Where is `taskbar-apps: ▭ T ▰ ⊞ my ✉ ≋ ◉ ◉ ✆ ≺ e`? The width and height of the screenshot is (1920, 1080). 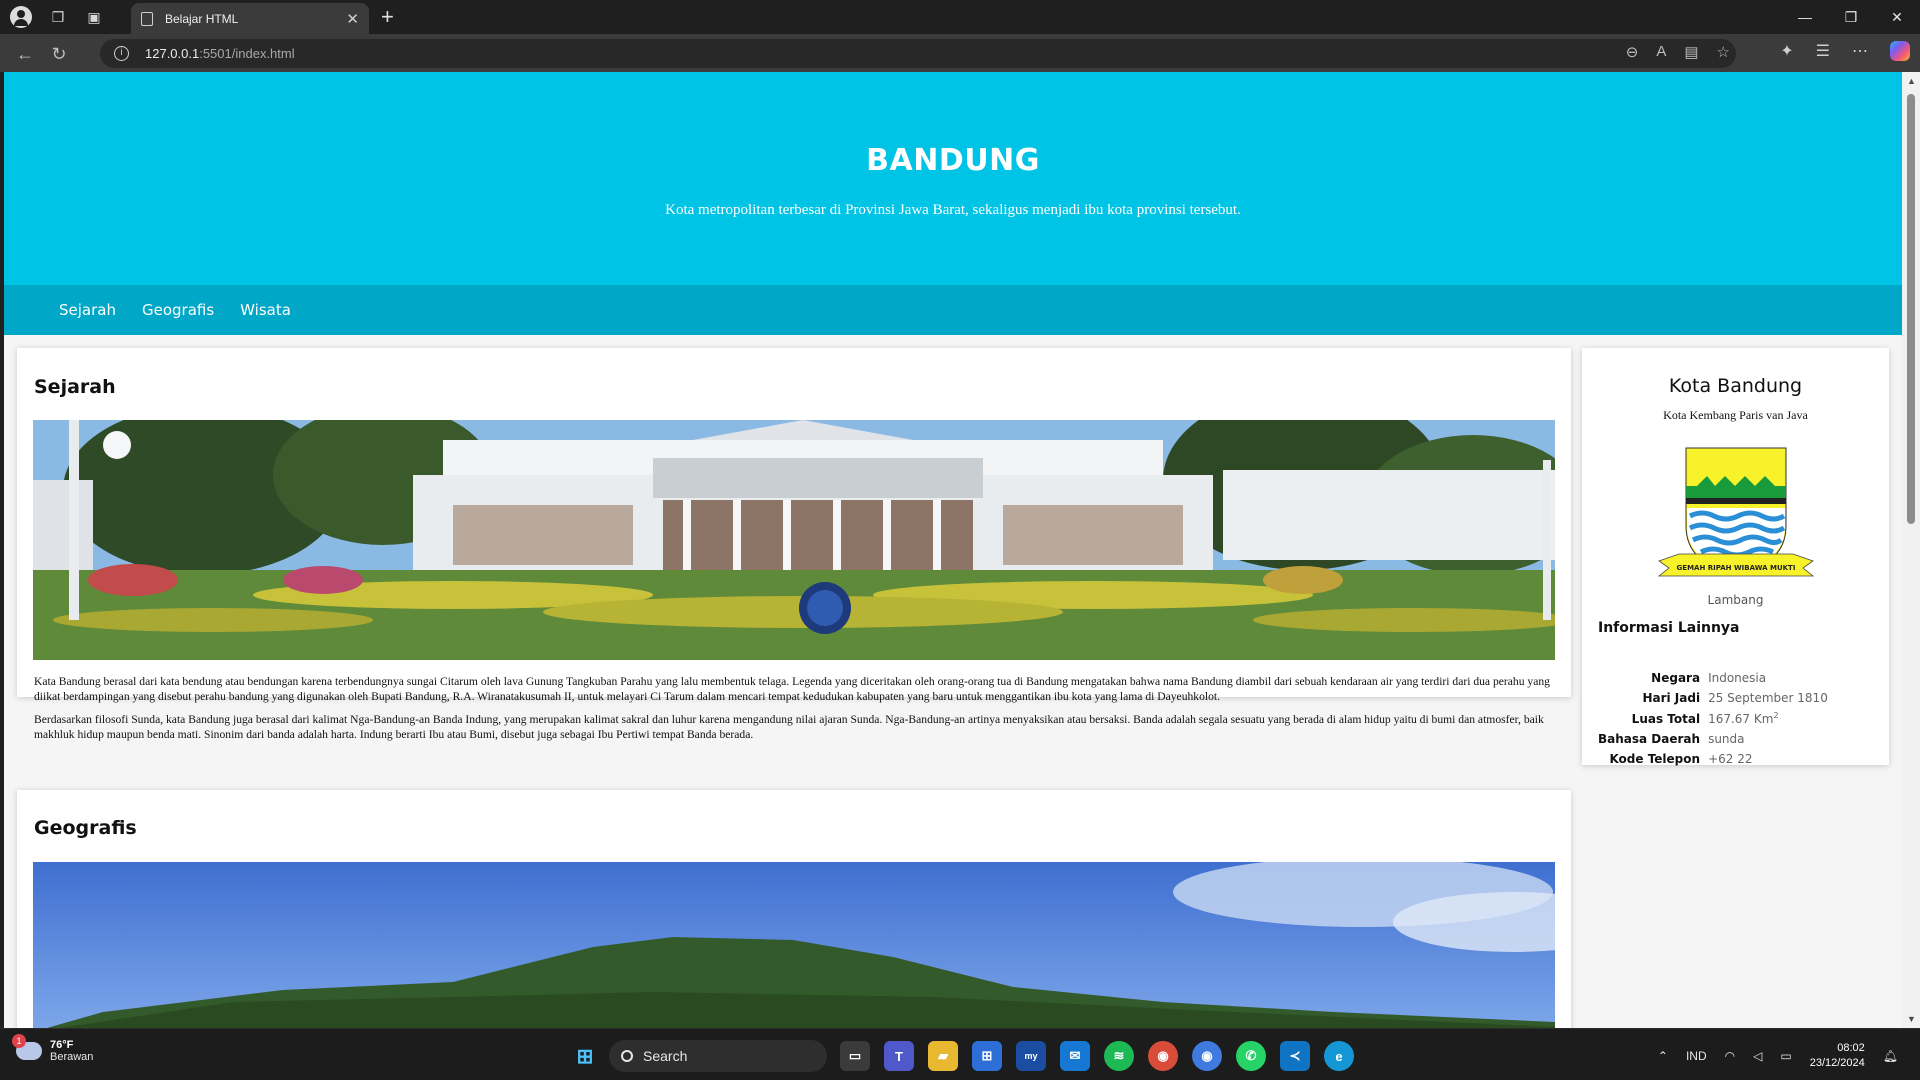
taskbar-apps: ▭ T ▰ ⊞ my ✉ ≋ ◉ ◉ ✆ ≺ e is located at coordinates (1097, 1056).